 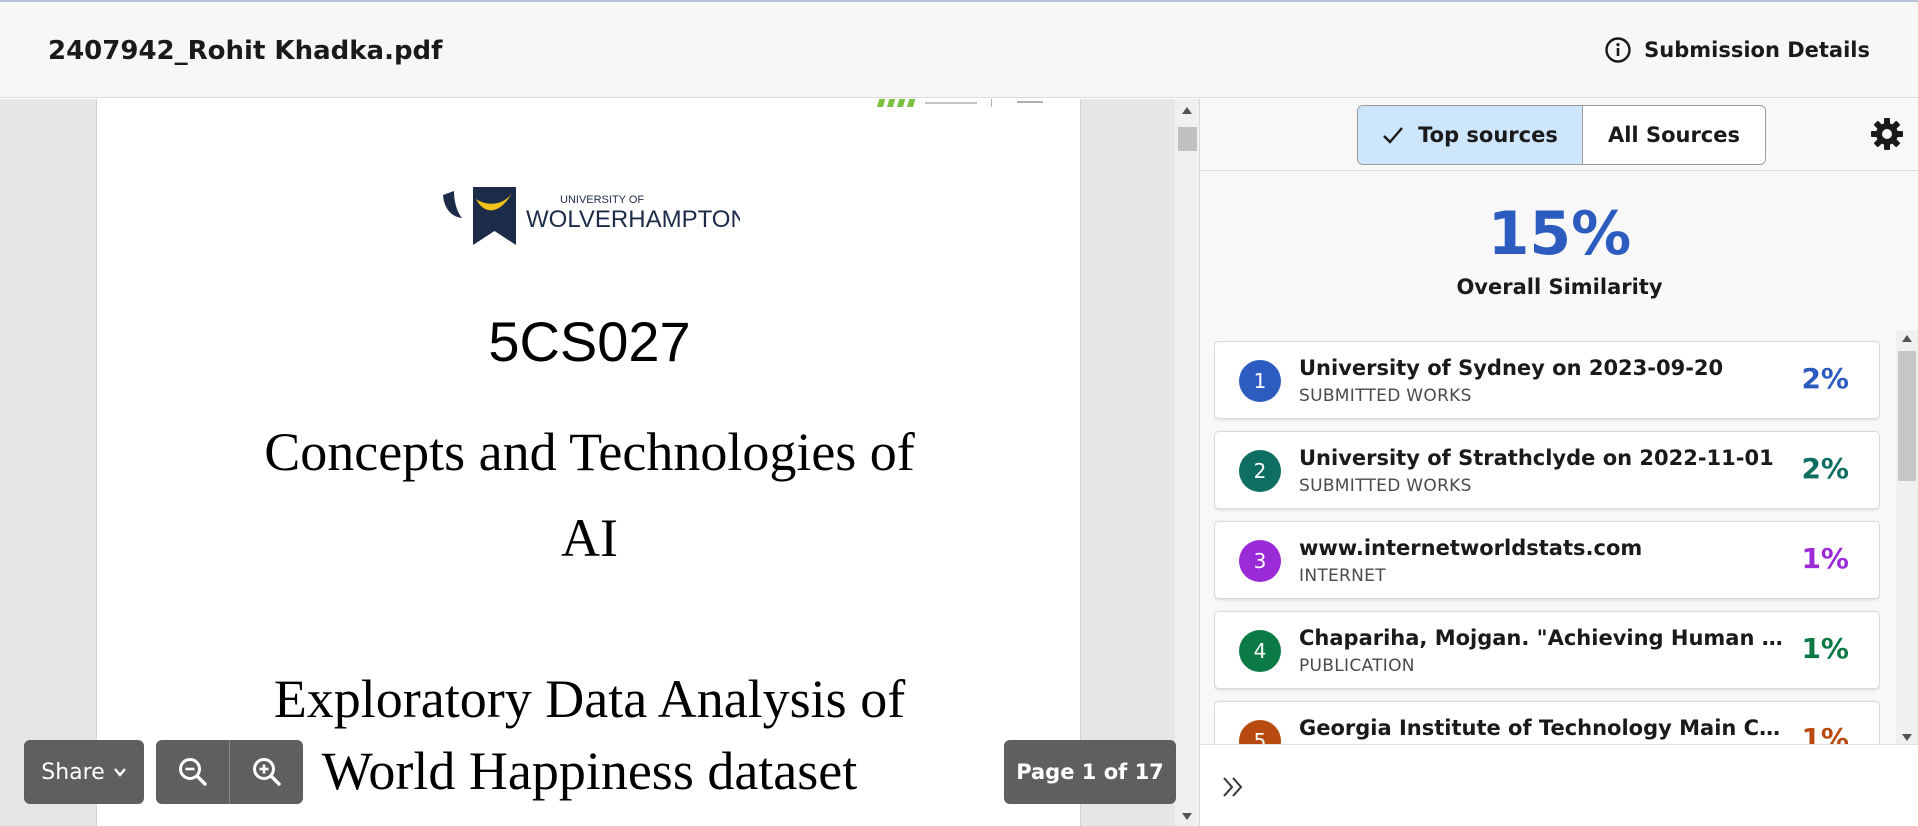 I want to click on university-logo: UNIVERSITY OF WOLVERHAMPTON, so click(x=591, y=216).